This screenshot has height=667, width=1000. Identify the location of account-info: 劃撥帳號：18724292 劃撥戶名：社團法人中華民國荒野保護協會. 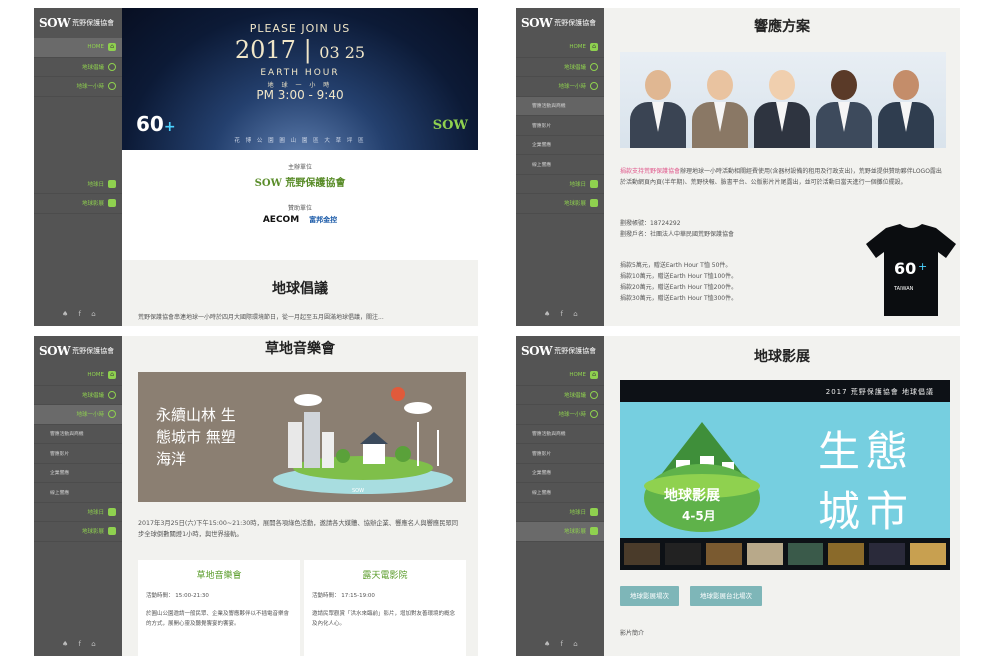
(677, 229).